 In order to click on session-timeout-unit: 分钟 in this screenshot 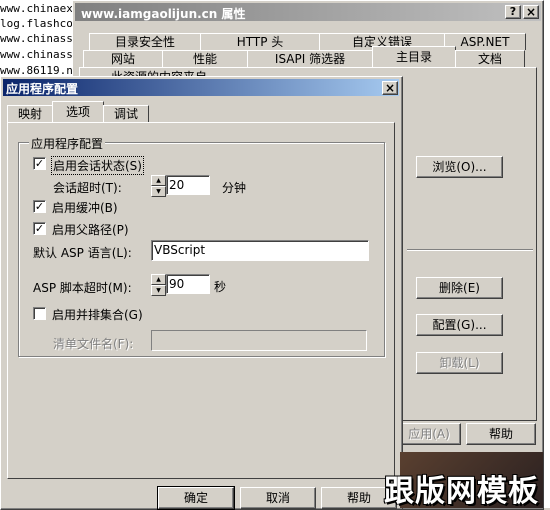, I will do `click(234, 188)`.